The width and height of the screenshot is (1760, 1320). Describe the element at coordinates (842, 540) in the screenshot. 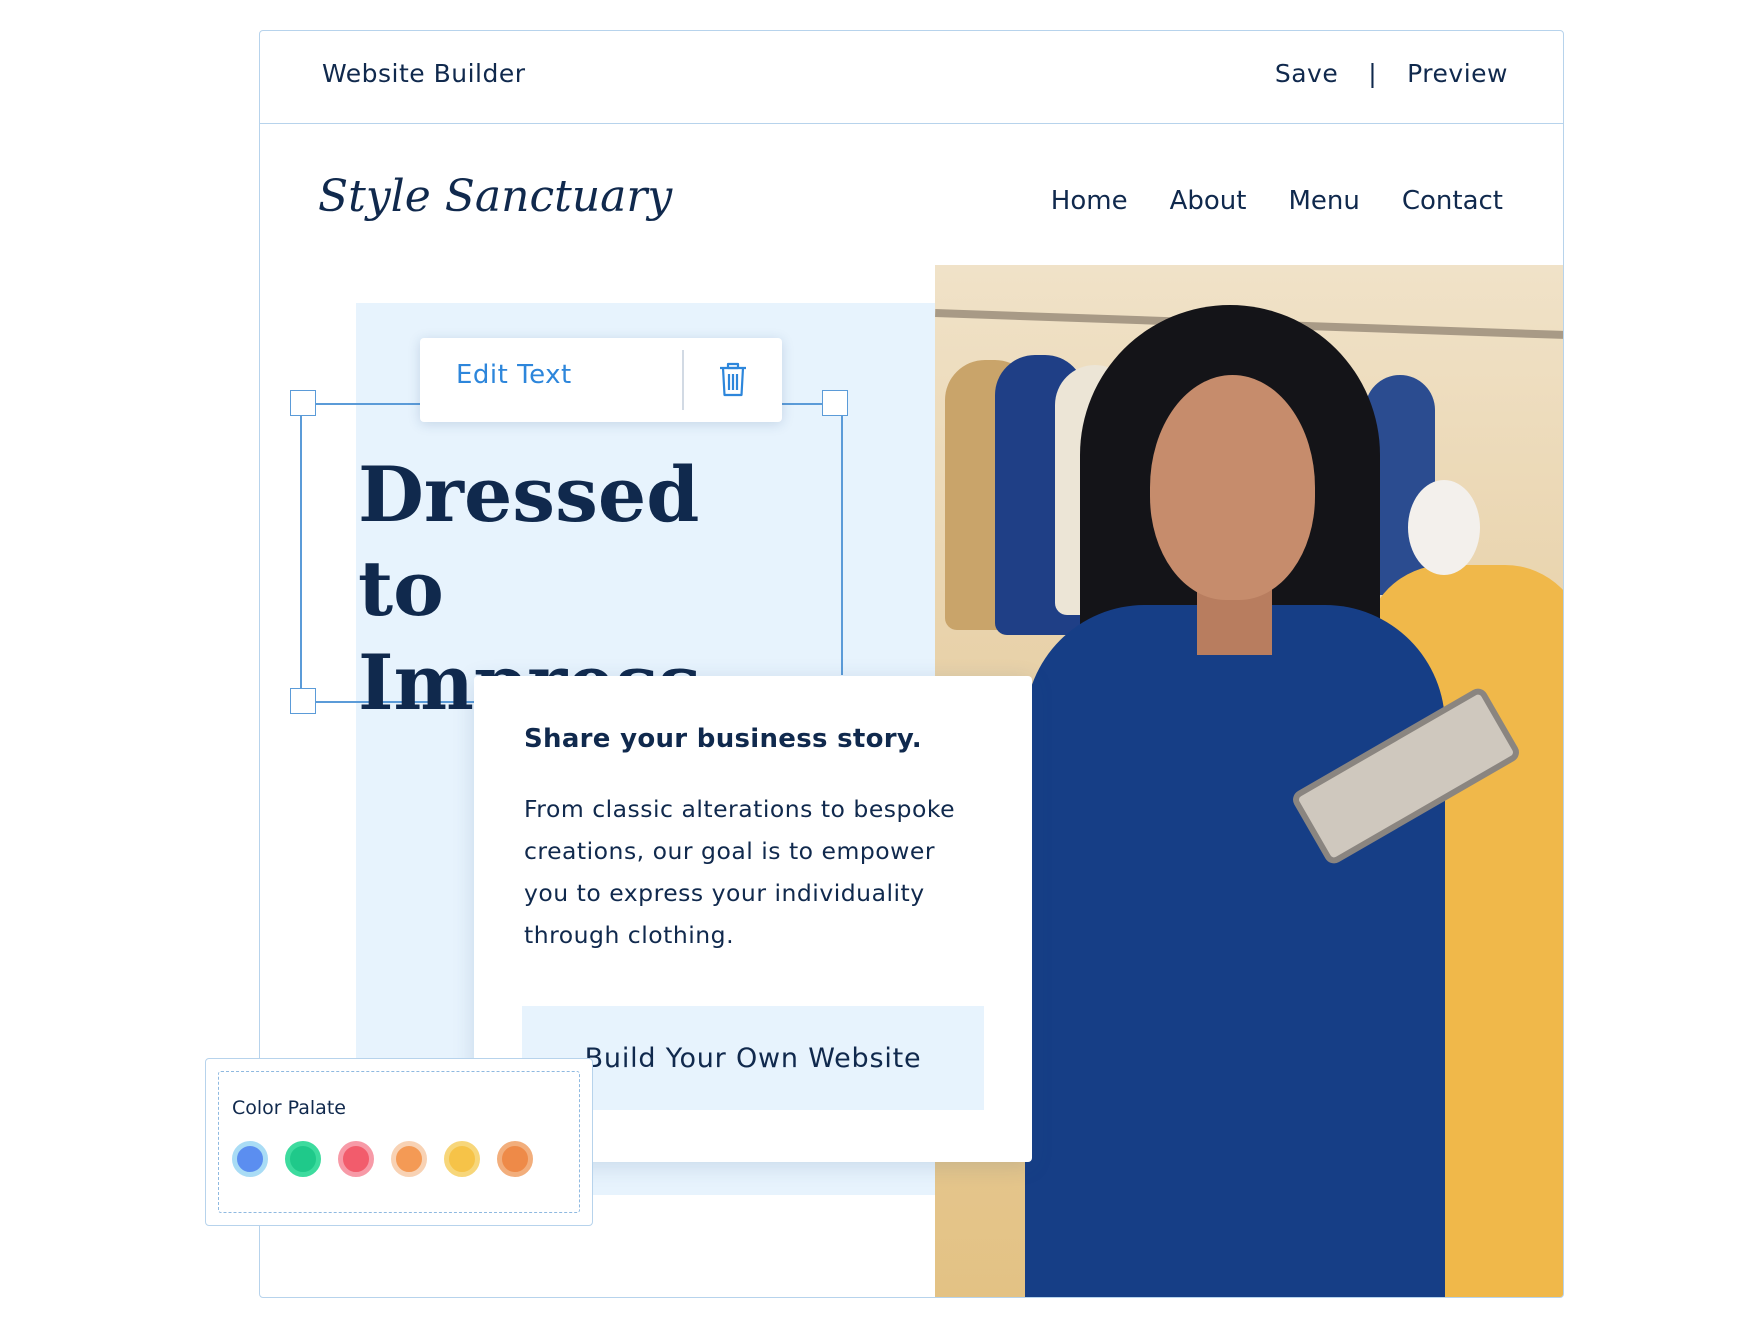

I see `selection-border-right` at that location.